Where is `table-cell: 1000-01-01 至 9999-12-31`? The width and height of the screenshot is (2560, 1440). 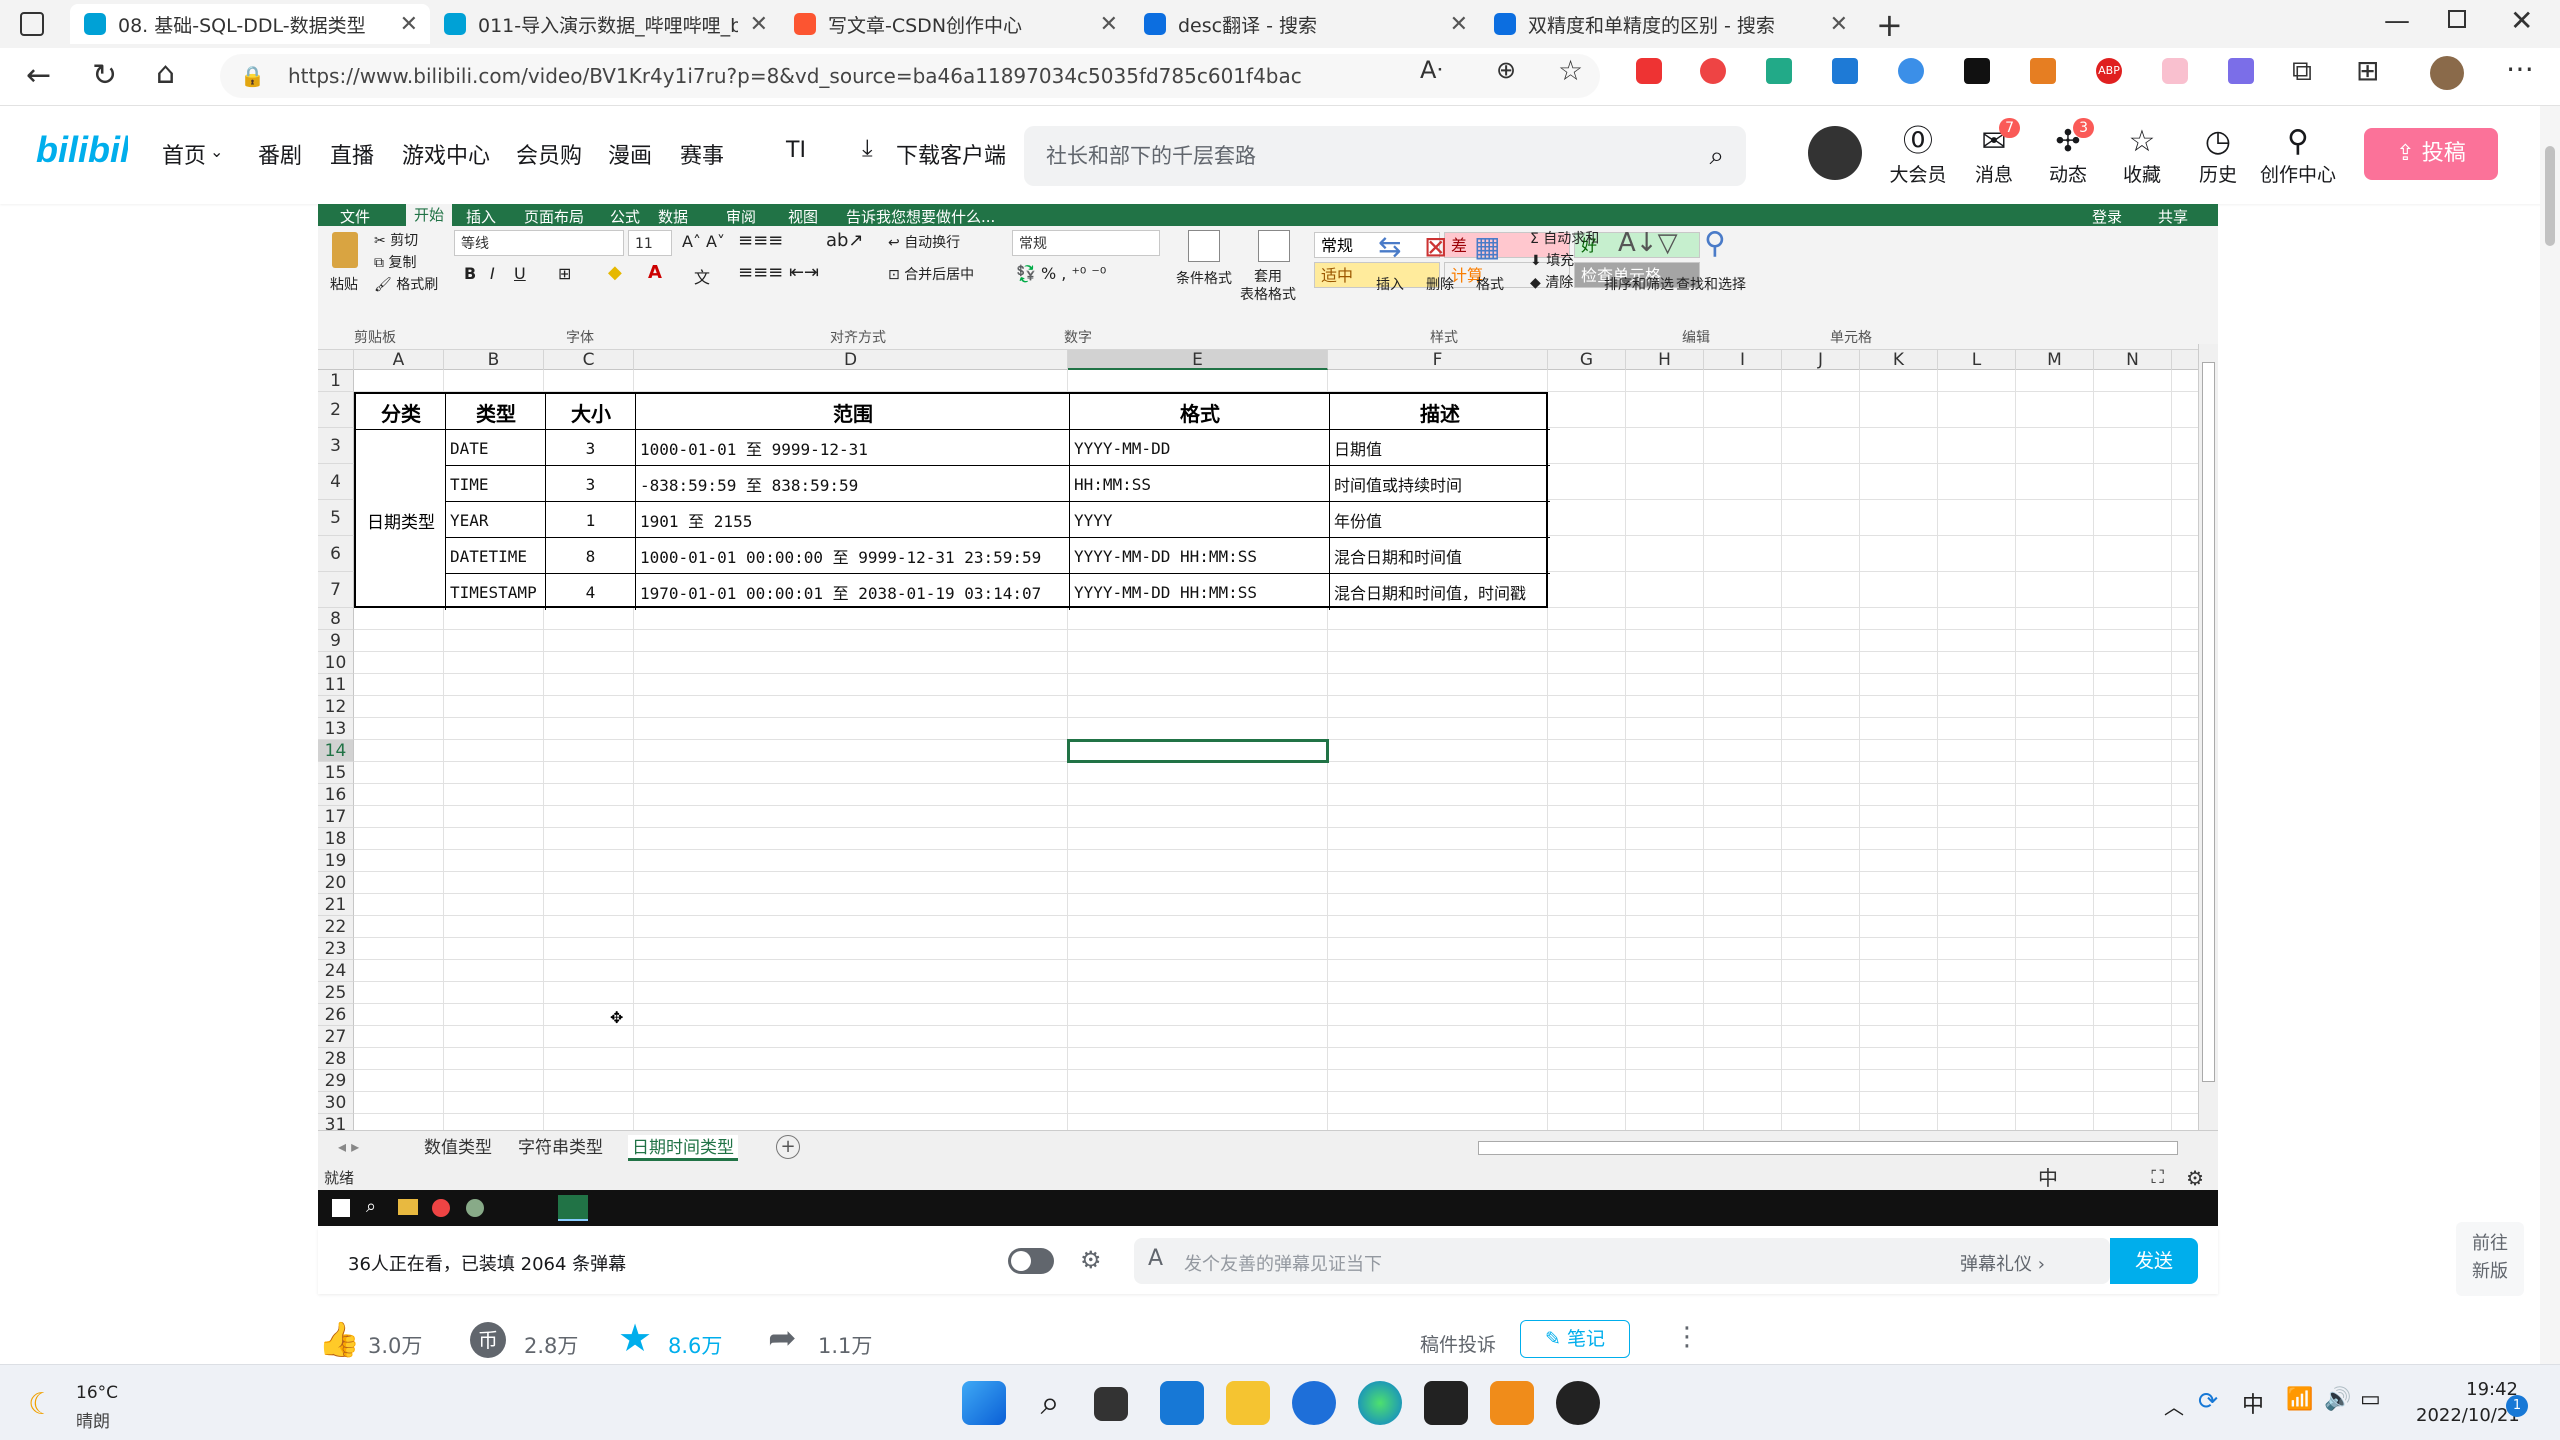 table-cell: 1000-01-01 至 9999-12-31 is located at coordinates (852, 448).